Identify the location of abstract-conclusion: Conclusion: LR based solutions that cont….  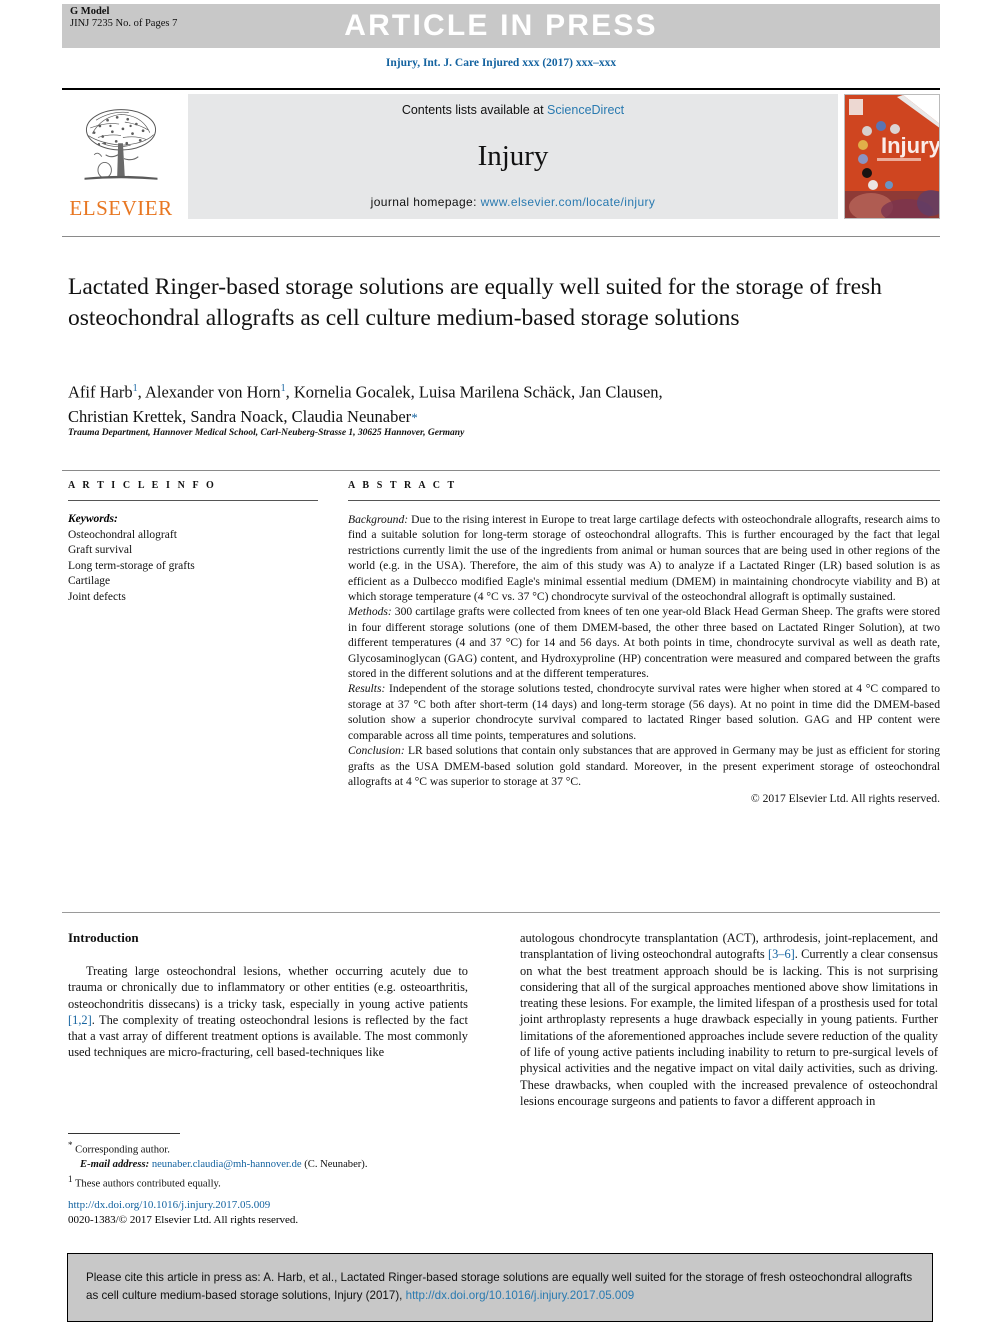
(644, 766).